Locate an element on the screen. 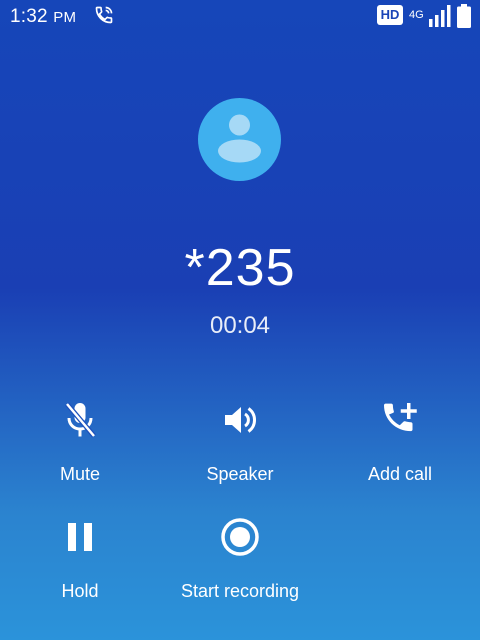  person-avatar-icon is located at coordinates (239, 138).